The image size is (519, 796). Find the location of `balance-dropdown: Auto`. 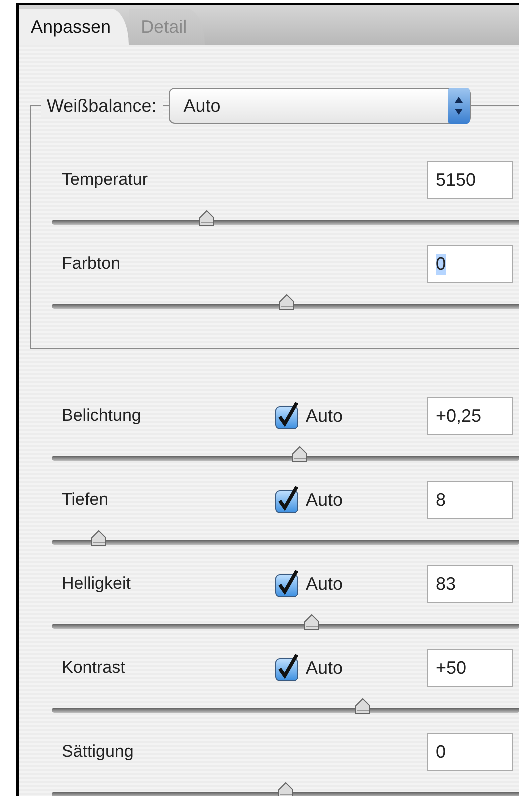

balance-dropdown: Auto is located at coordinates (319, 106).